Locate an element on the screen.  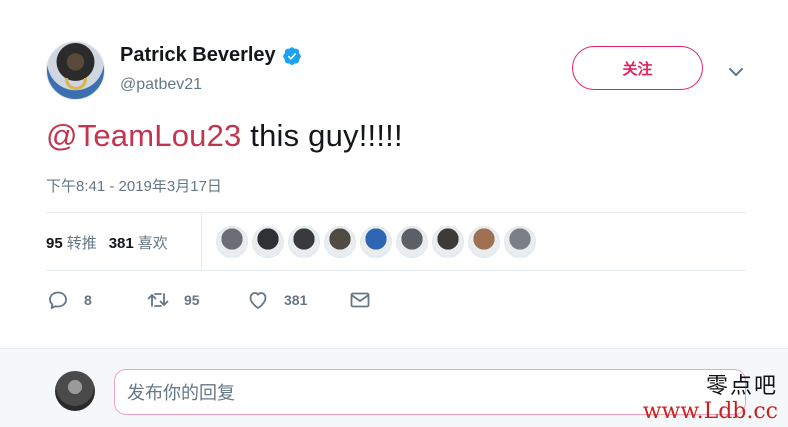
retweets-count: 95 is located at coordinates (54, 243).